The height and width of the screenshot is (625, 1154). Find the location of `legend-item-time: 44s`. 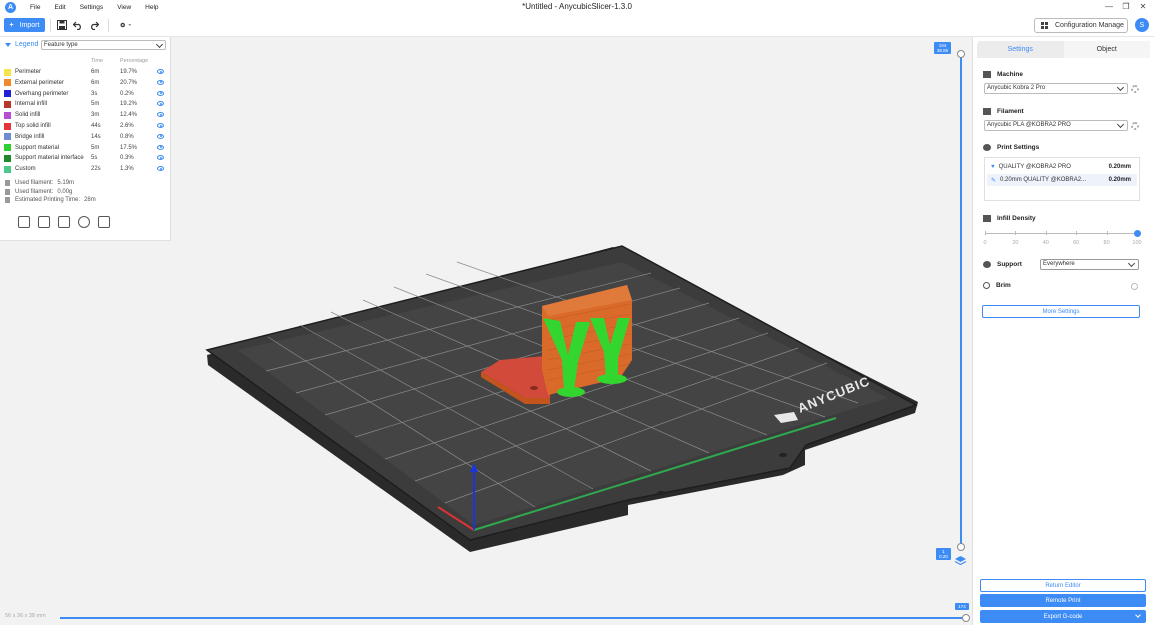

legend-item-time: 44s is located at coordinates (96, 126).